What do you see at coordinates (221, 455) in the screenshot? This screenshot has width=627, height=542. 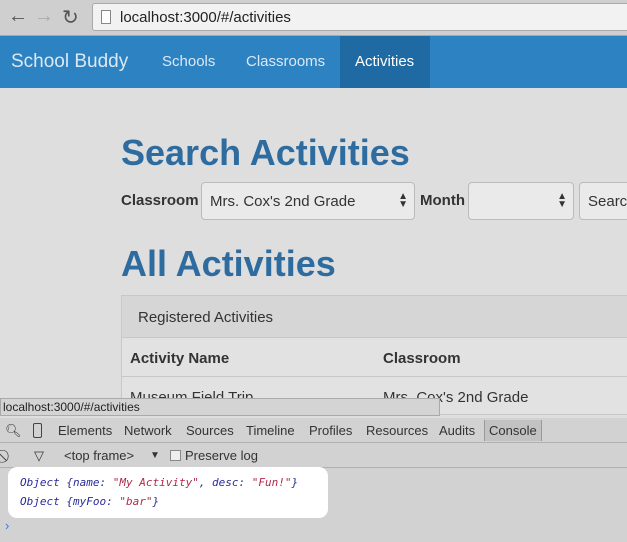 I see `preserve-log-label: Preserve log` at bounding box center [221, 455].